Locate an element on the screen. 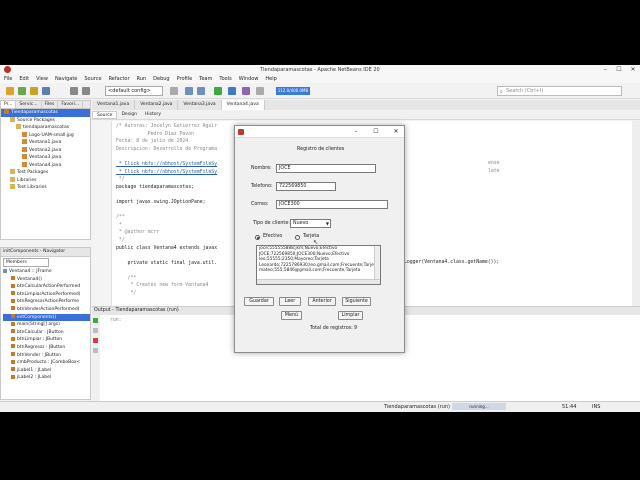 This screenshot has width=640, height=480. search-input: Search (Ctrl+I) is located at coordinates (559, 91).